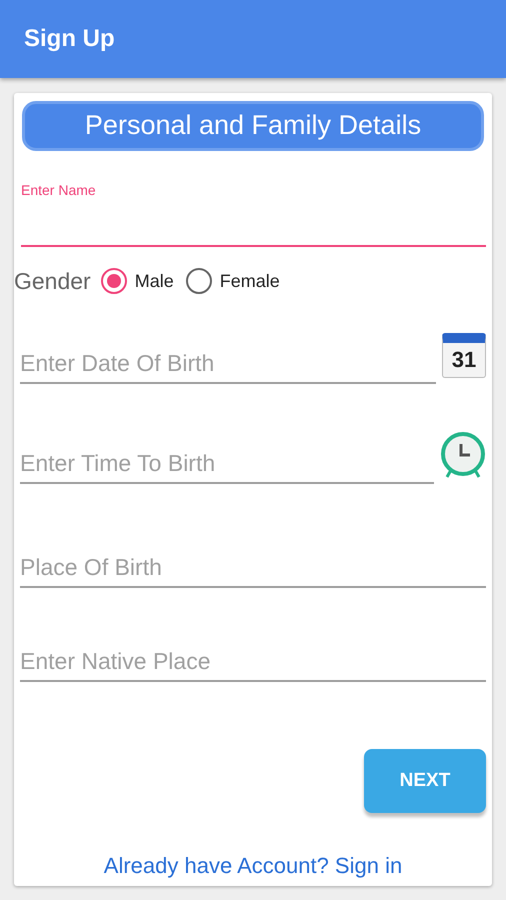 The height and width of the screenshot is (900, 506). I want to click on alarm-clock-icon, so click(463, 454).